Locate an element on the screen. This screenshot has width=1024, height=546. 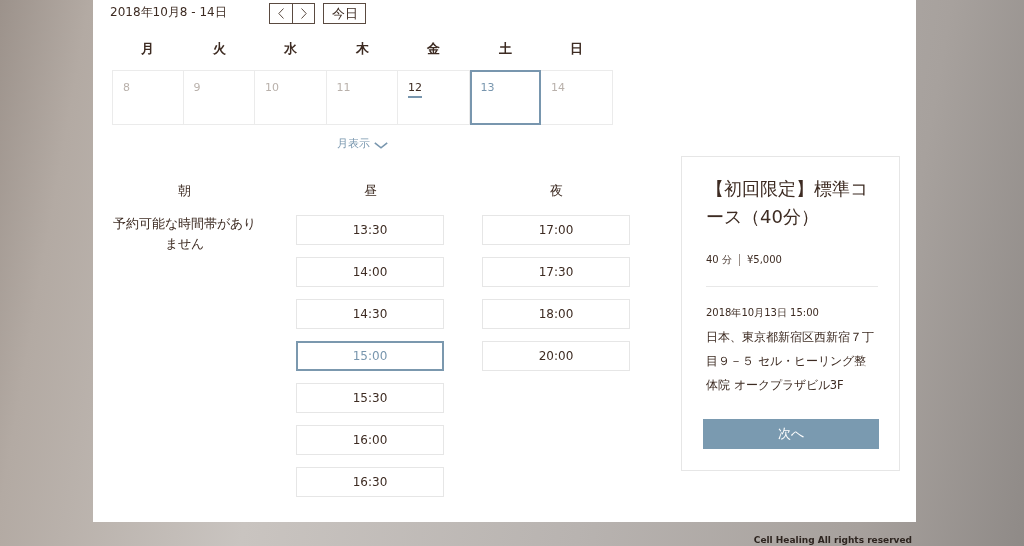
time-slot-button: 14:00 is located at coordinates (370, 272).